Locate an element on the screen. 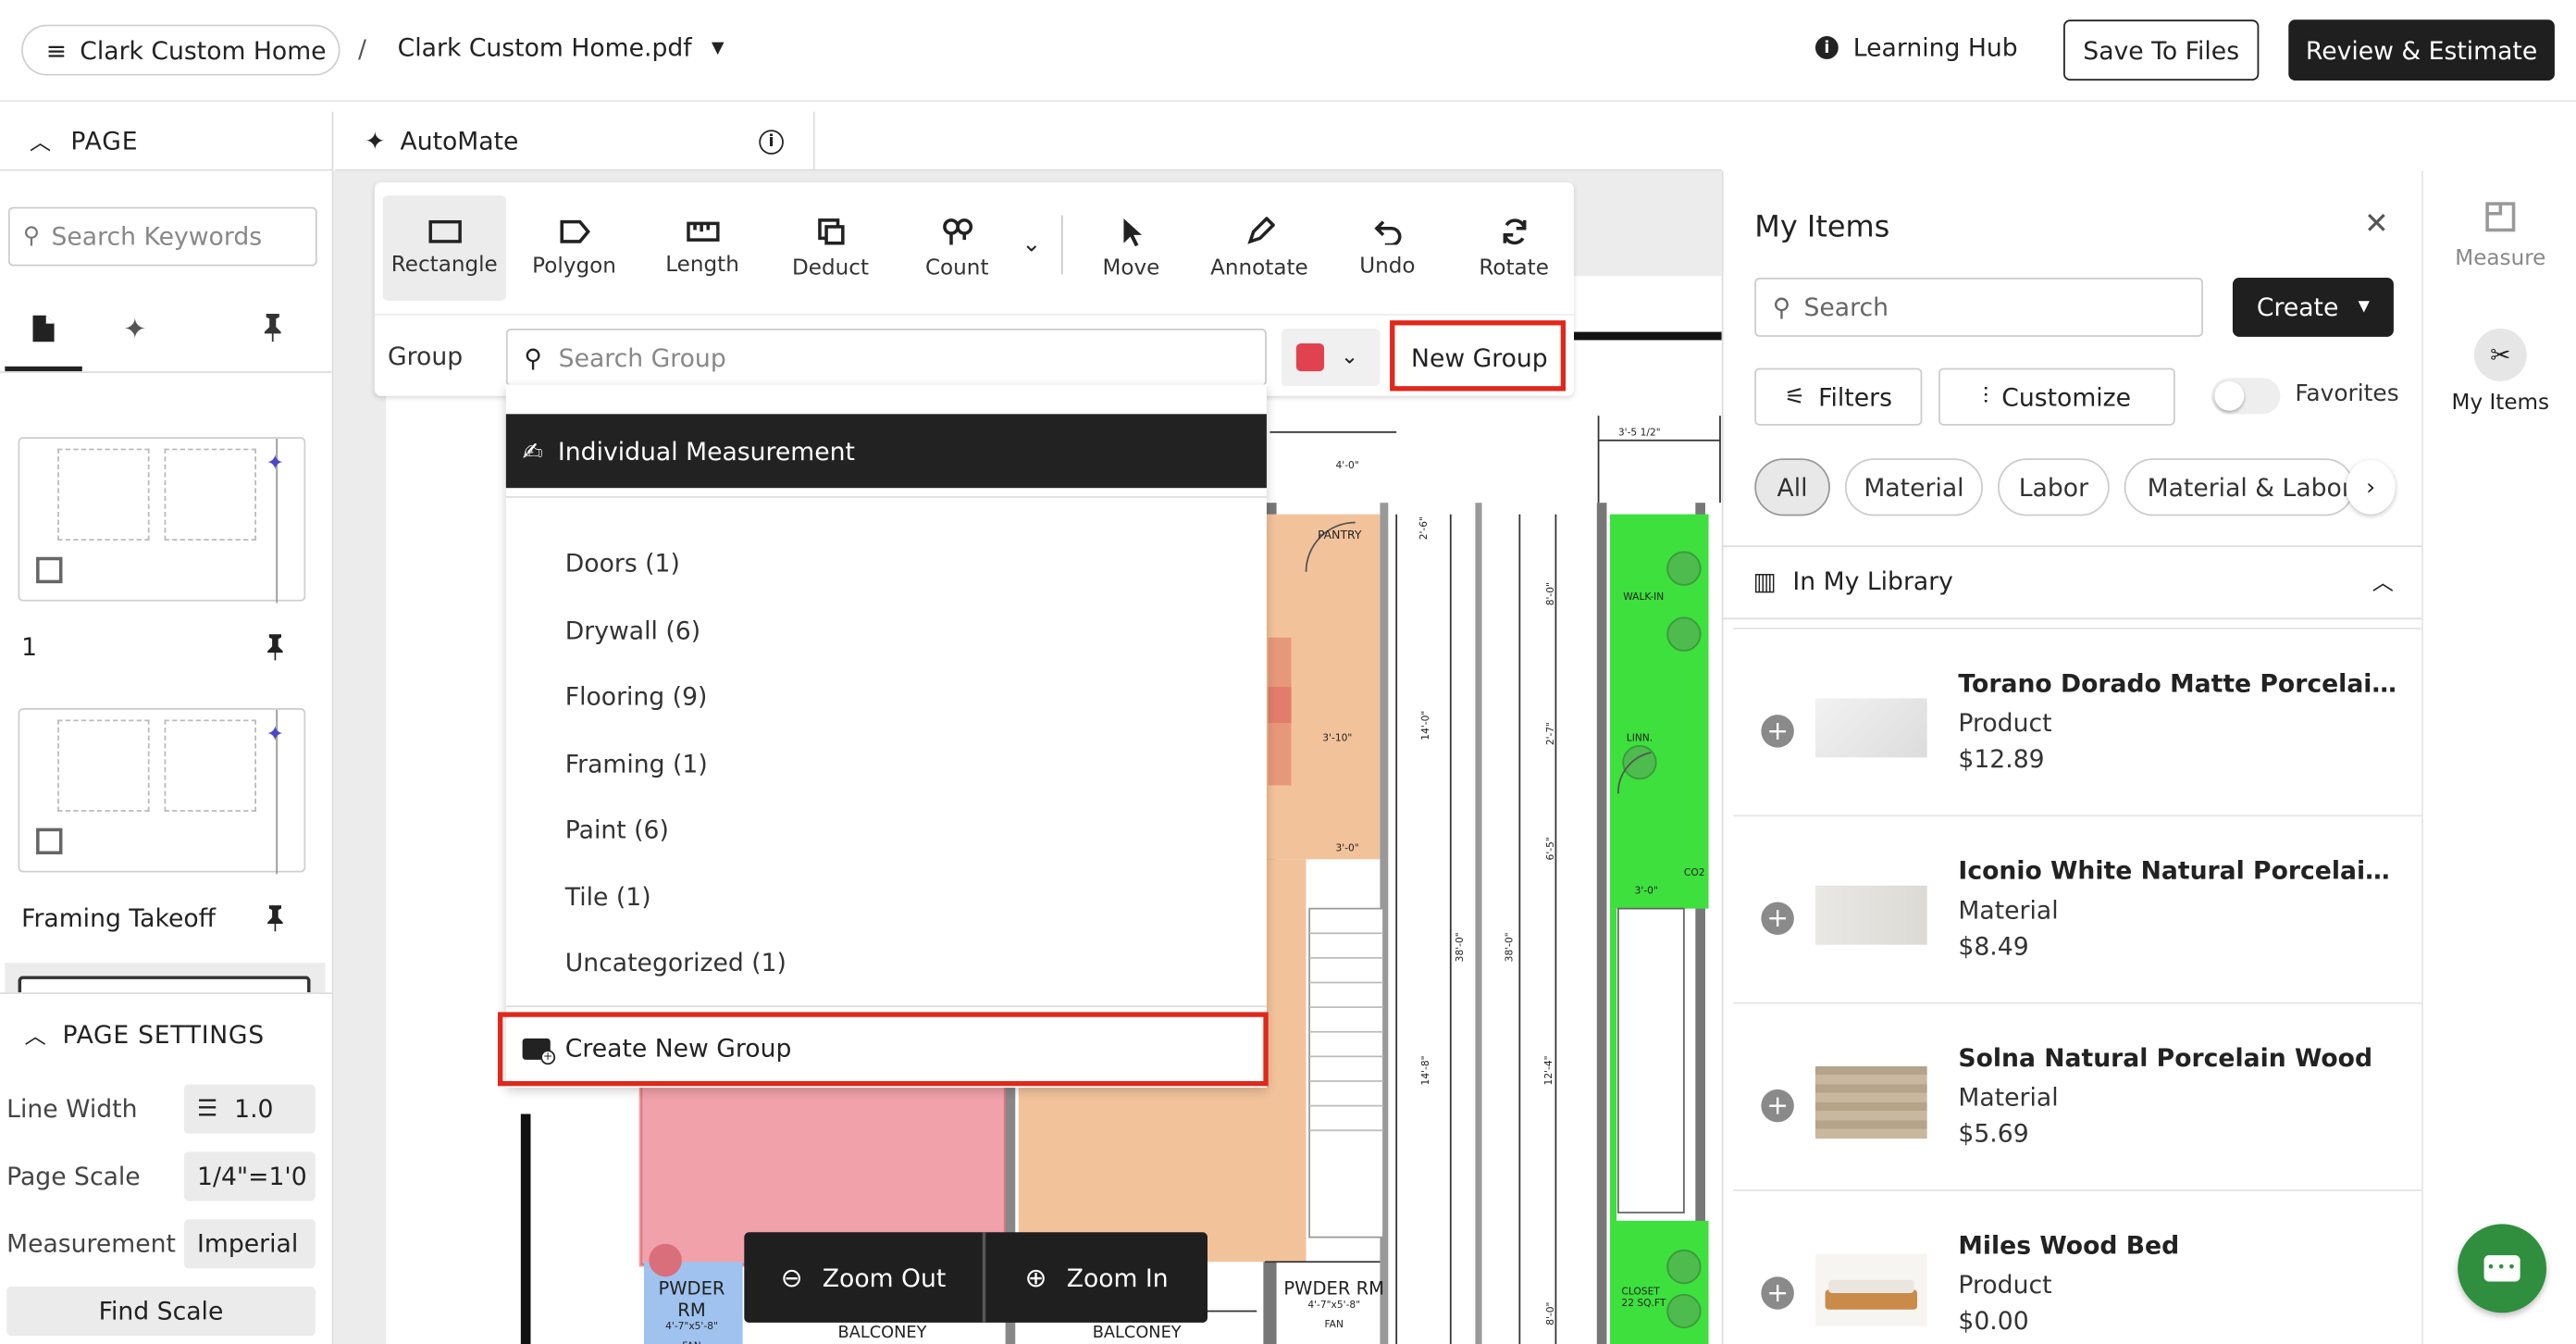 The width and height of the screenshot is (2576, 1344). automate-tab: ✦ AutoMate i is located at coordinates (575, 141).